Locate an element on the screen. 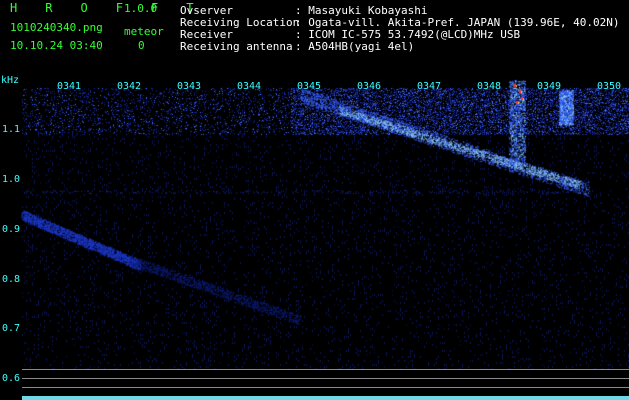 The width and height of the screenshot is (629, 400). freq-label-1-0: 1.0 is located at coordinates (11, 179).